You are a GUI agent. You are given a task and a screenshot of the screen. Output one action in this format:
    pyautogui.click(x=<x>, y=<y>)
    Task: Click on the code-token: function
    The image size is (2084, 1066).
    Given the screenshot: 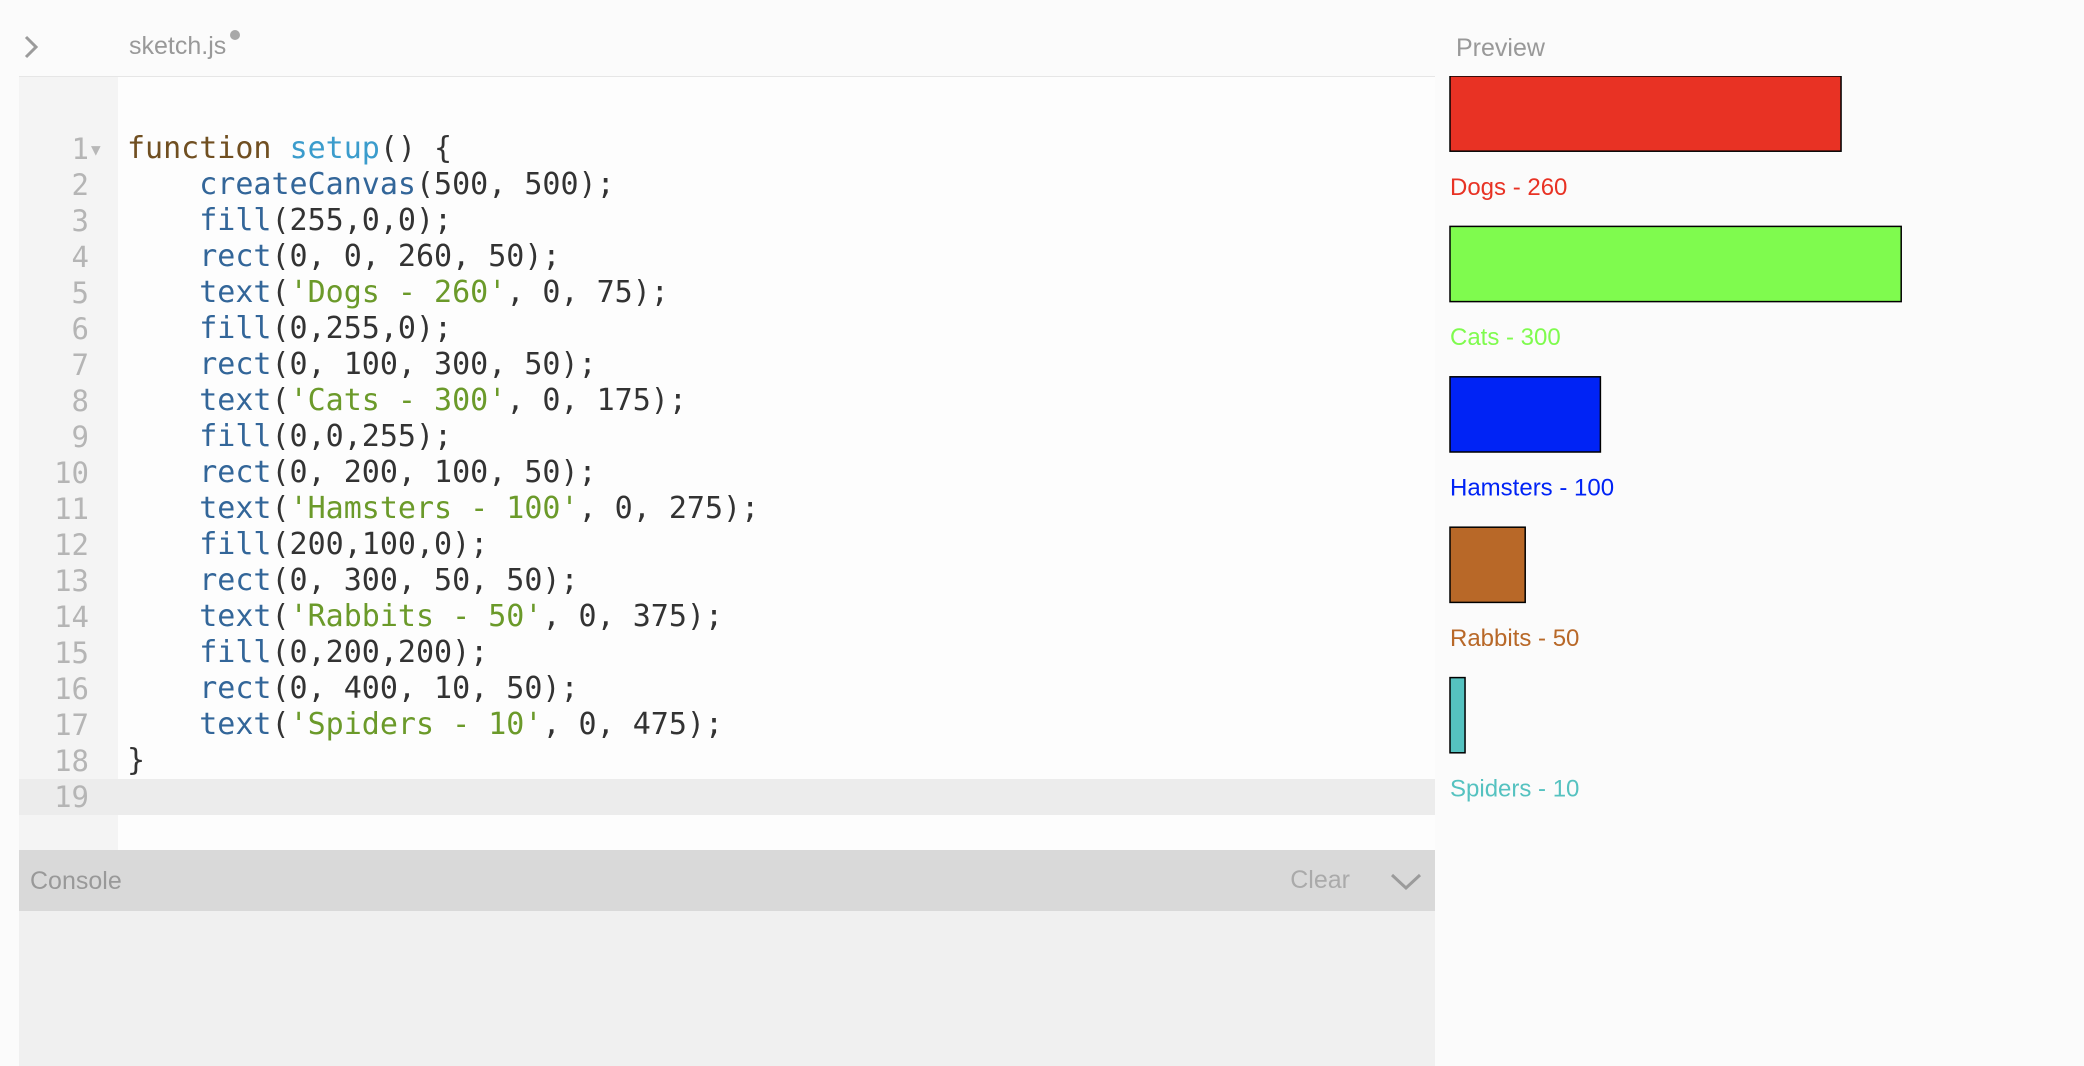 What is the action you would take?
    pyautogui.click(x=208, y=148)
    